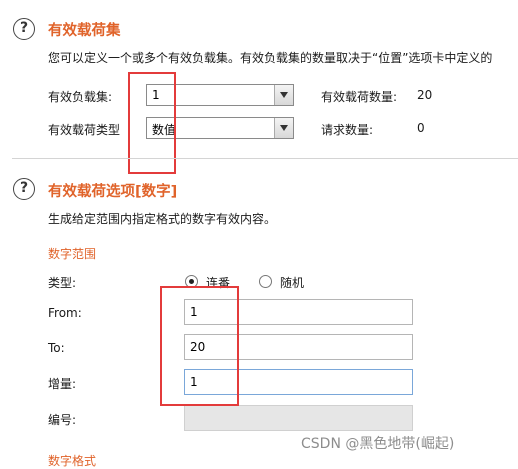  Describe the element at coordinates (113, 192) in the screenshot. I see `section-title-payload-options: 有效载荷选项[数字]` at that location.